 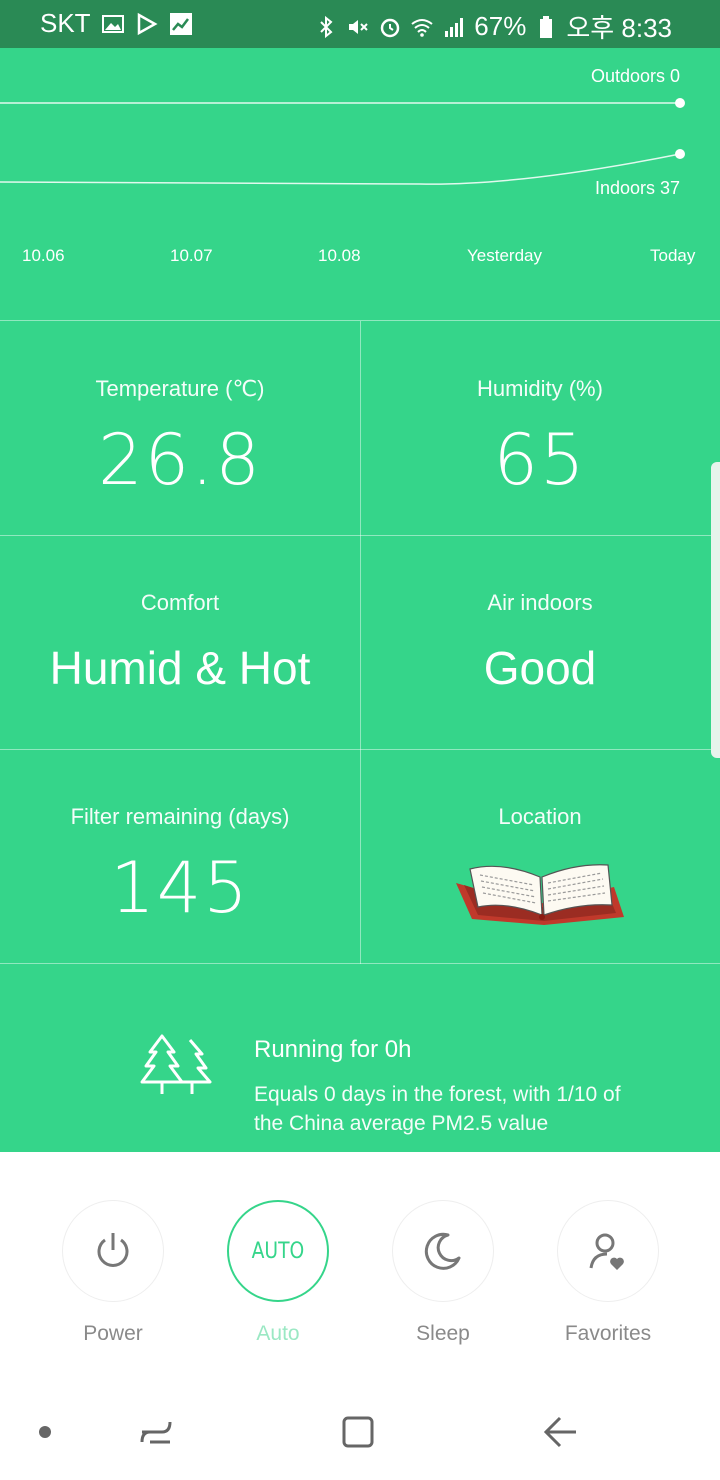 I want to click on battery-percent: 67%, so click(x=500, y=26).